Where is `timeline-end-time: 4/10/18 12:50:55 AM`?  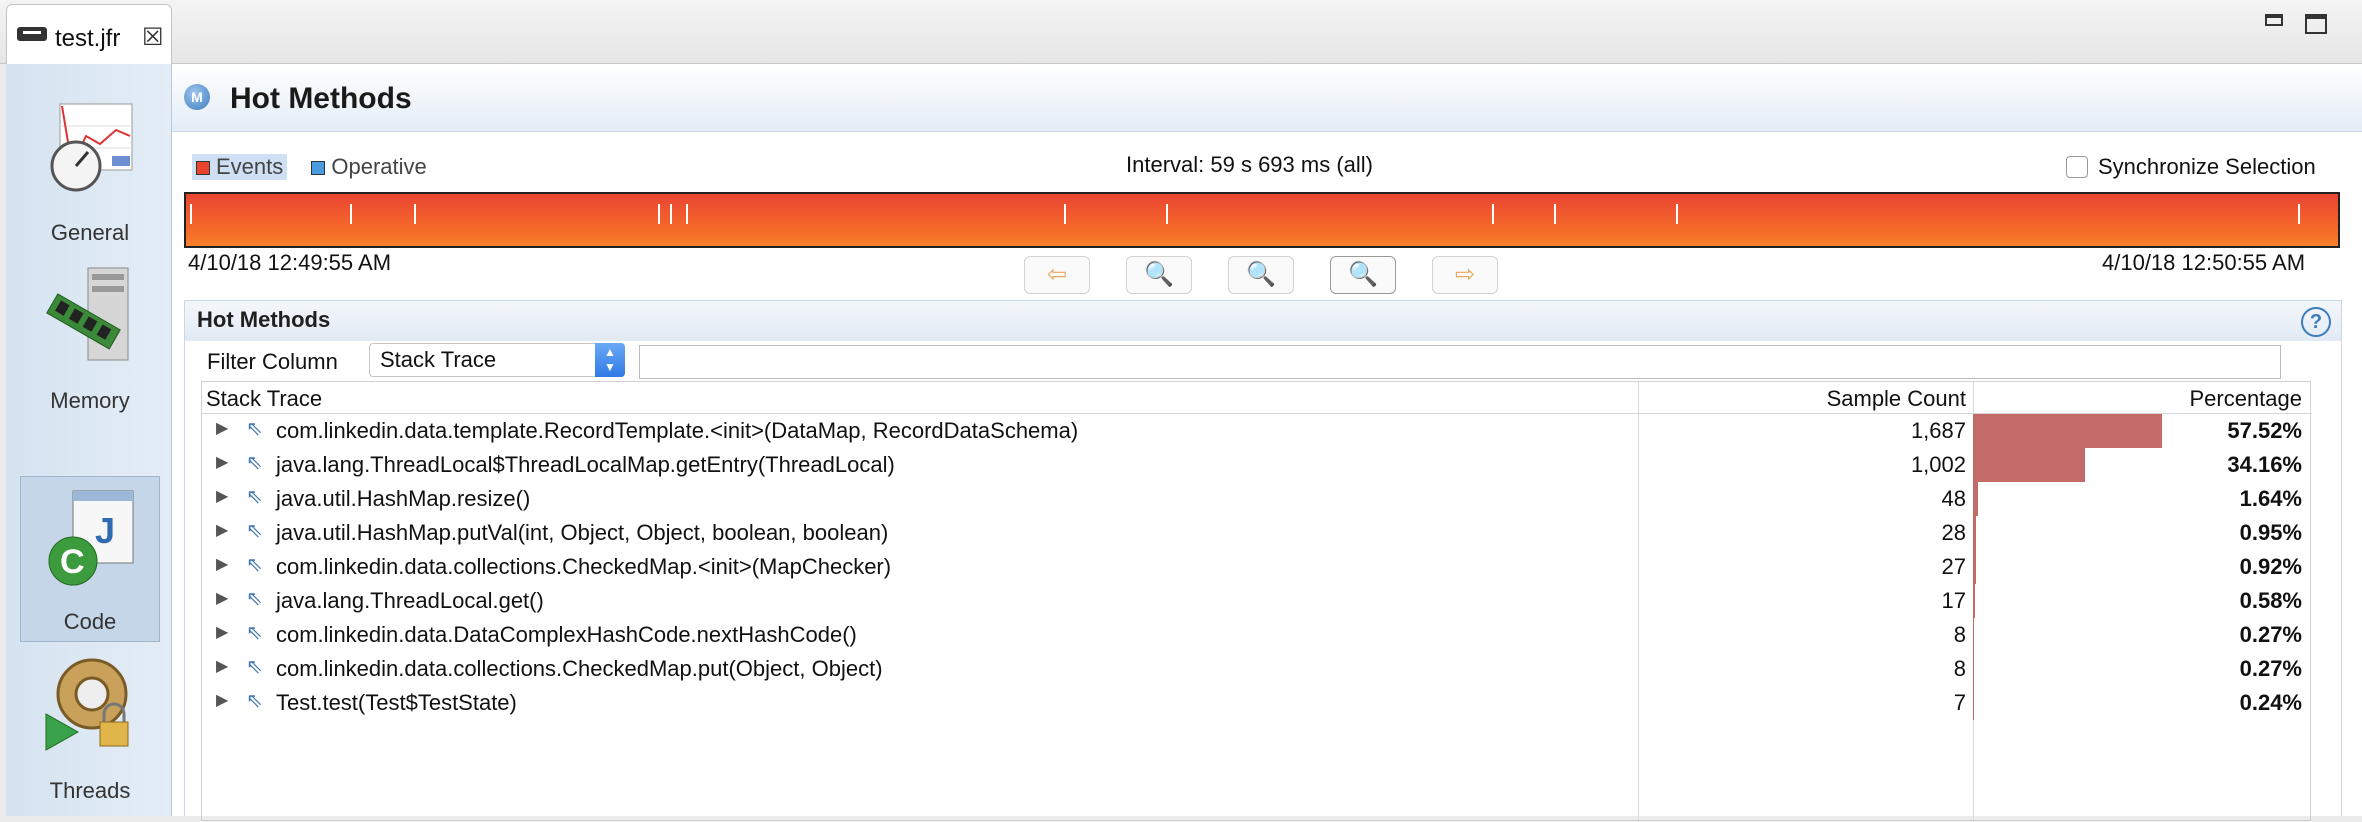 timeline-end-time: 4/10/18 12:50:55 AM is located at coordinates (2204, 262).